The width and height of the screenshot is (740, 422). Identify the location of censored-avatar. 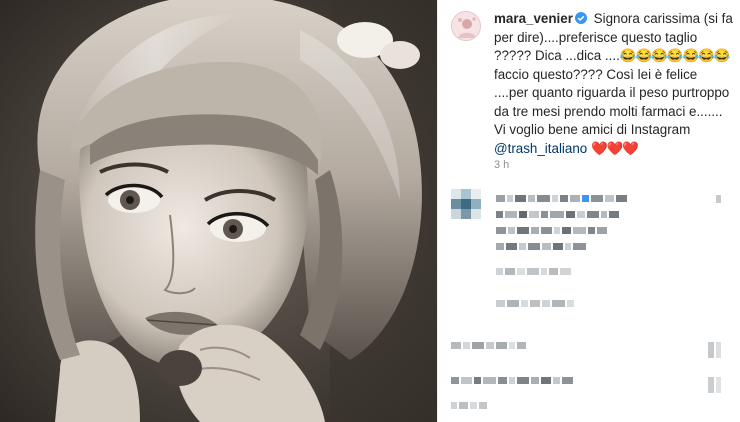
(466, 206).